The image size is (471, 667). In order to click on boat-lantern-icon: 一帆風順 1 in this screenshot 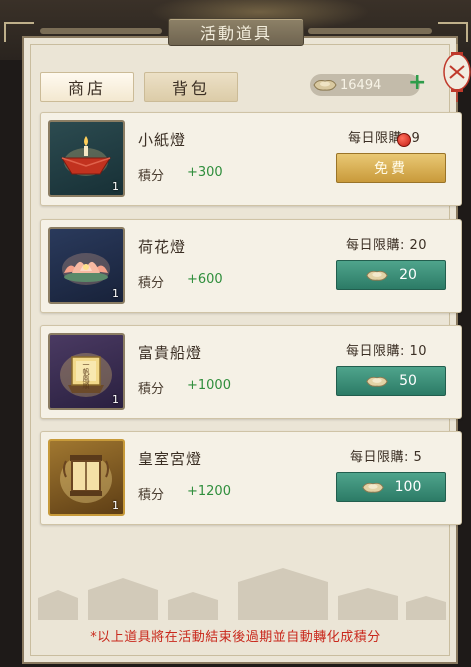, I will do `click(86, 371)`.